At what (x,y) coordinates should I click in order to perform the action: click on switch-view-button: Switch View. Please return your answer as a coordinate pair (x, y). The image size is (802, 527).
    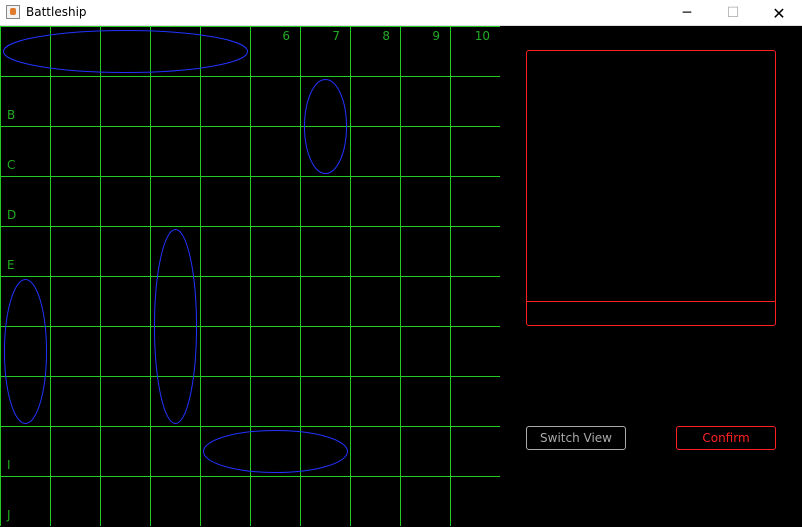
    Looking at the image, I should click on (576, 438).